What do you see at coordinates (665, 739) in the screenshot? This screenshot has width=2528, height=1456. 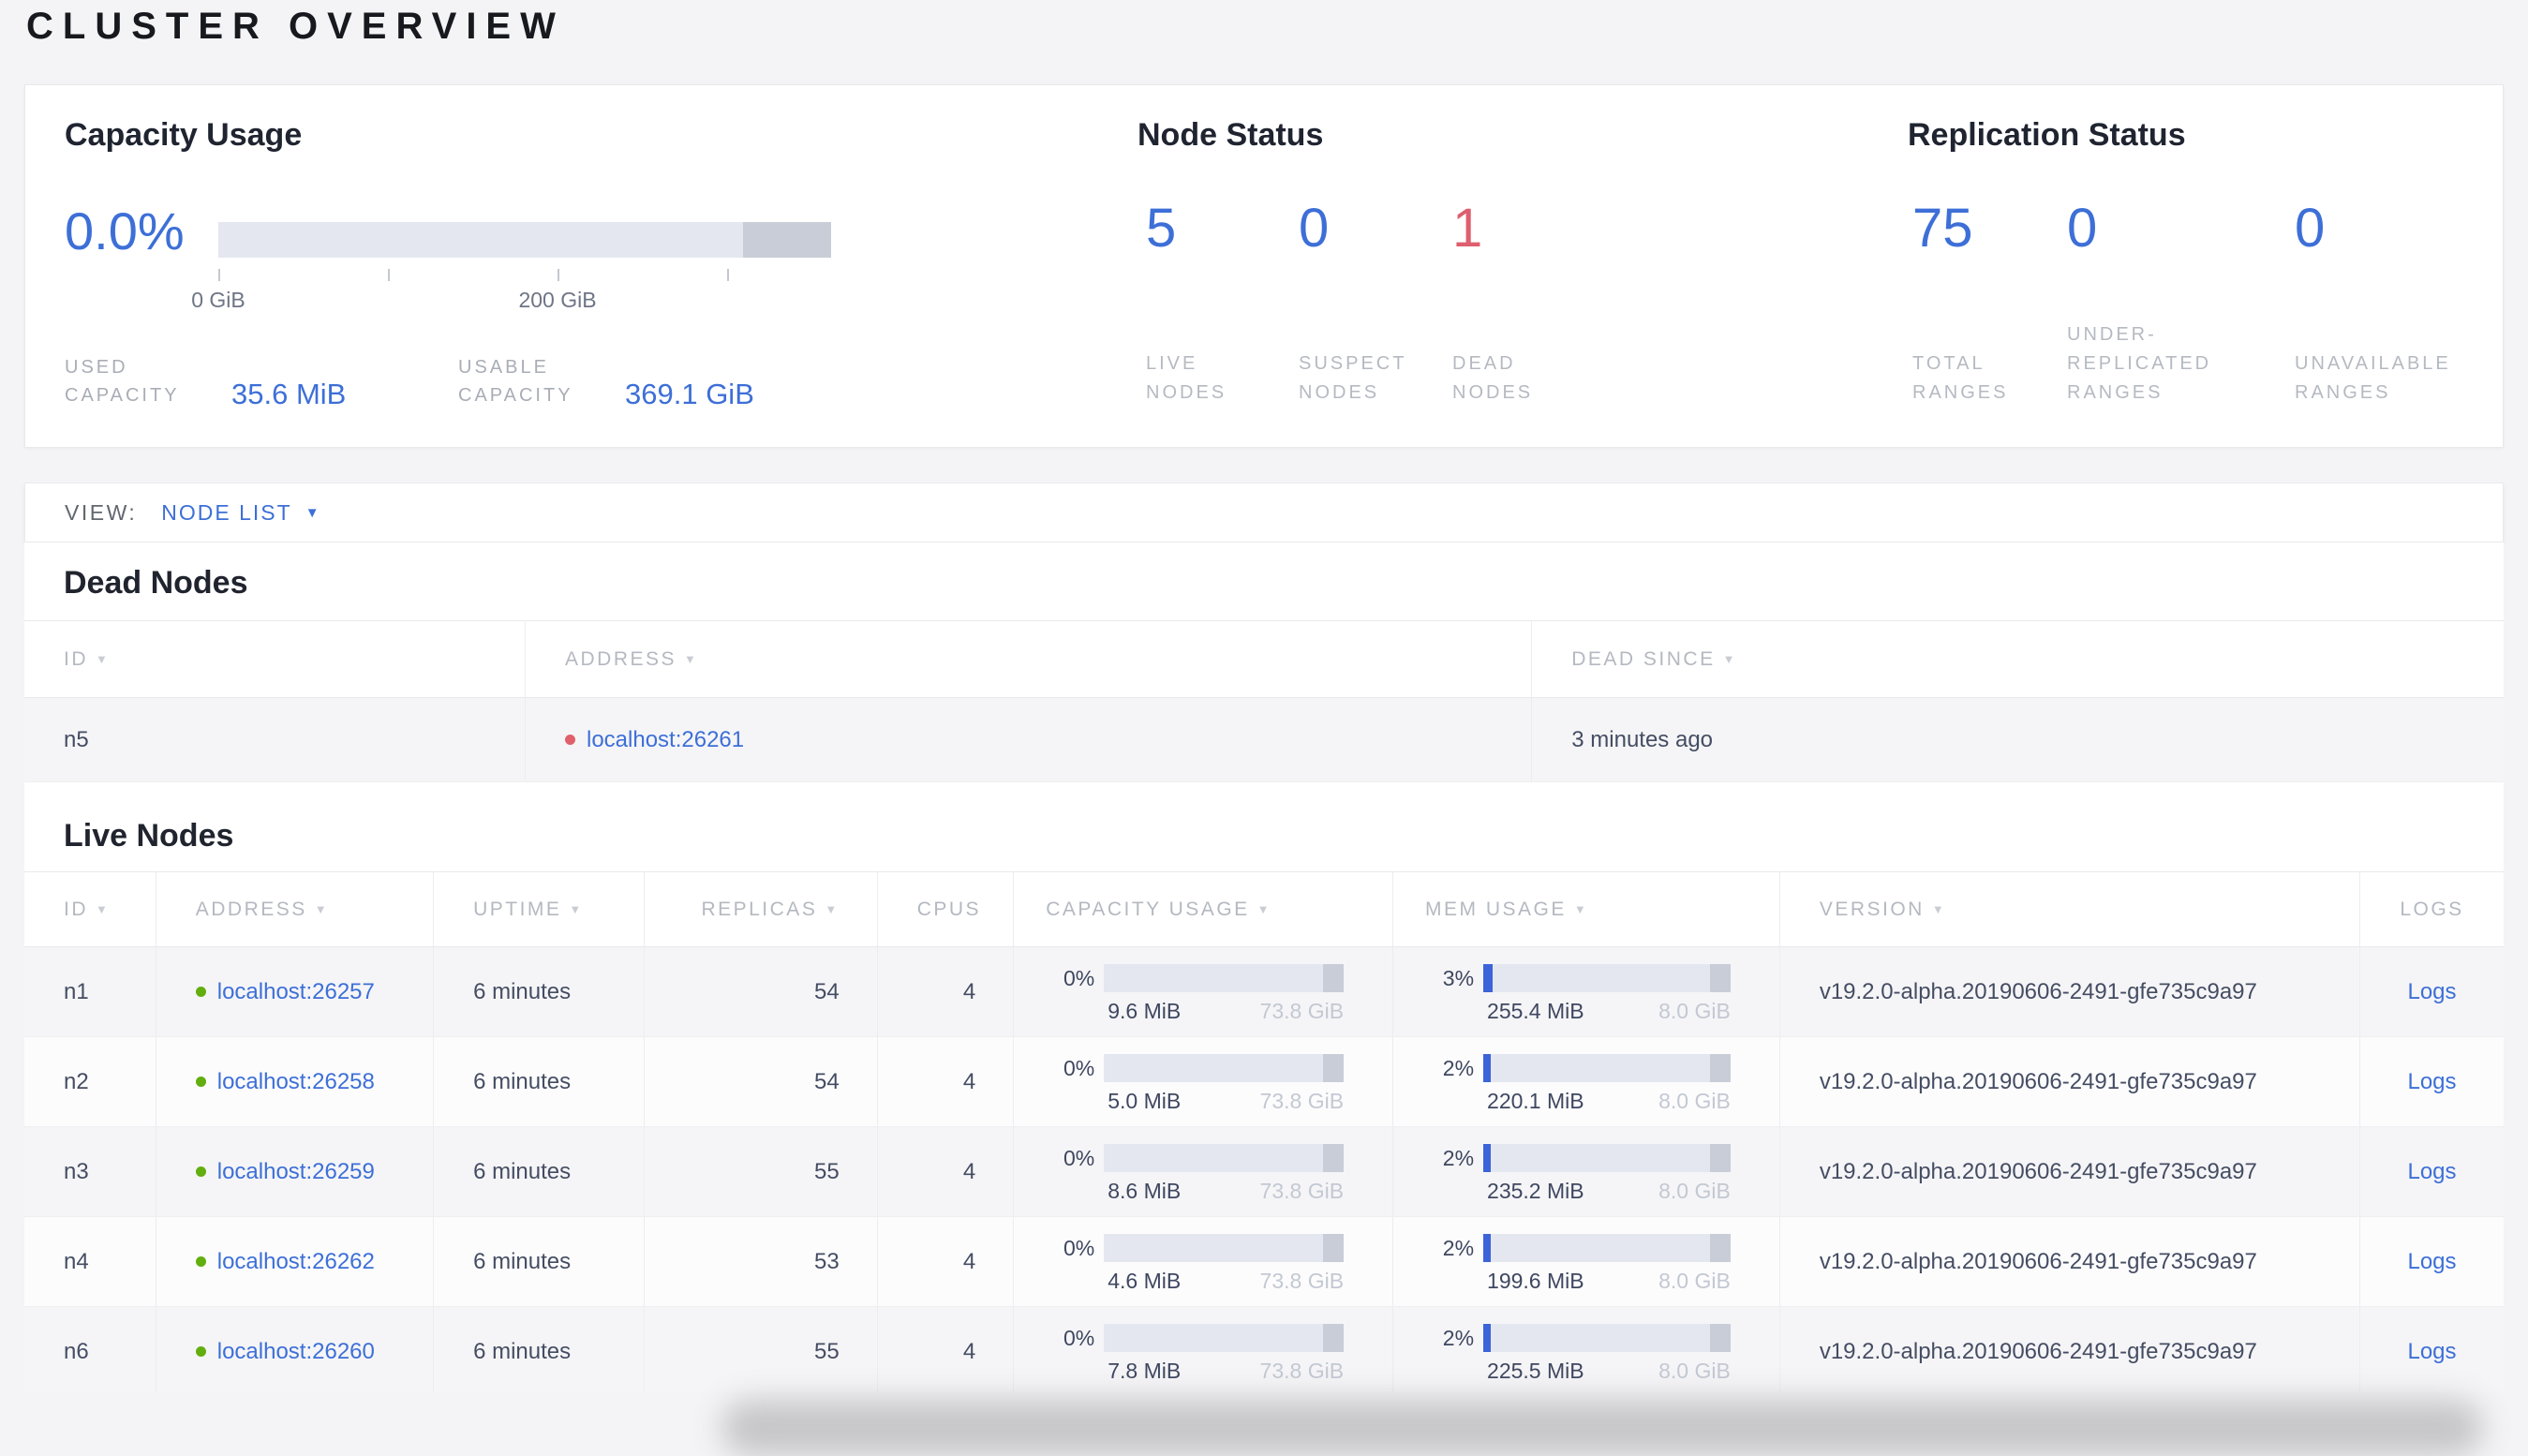 I see `dead-node-address-link: localhost:26261` at bounding box center [665, 739].